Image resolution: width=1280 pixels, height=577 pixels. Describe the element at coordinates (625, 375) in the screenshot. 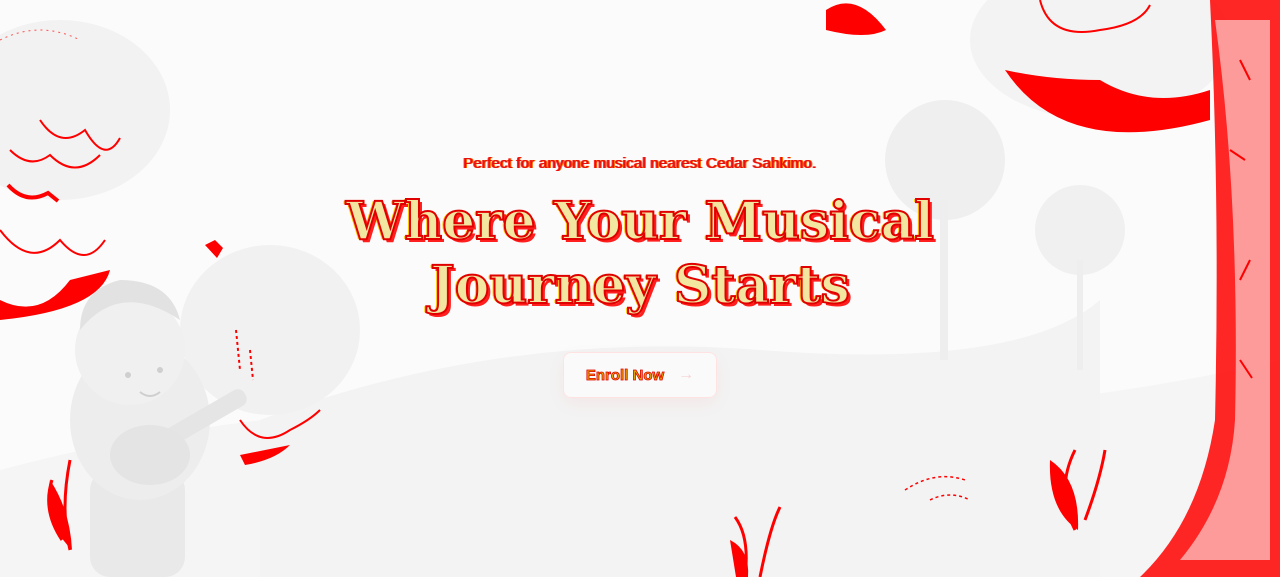

I see `enroll-now-label: Enroll Now` at that location.